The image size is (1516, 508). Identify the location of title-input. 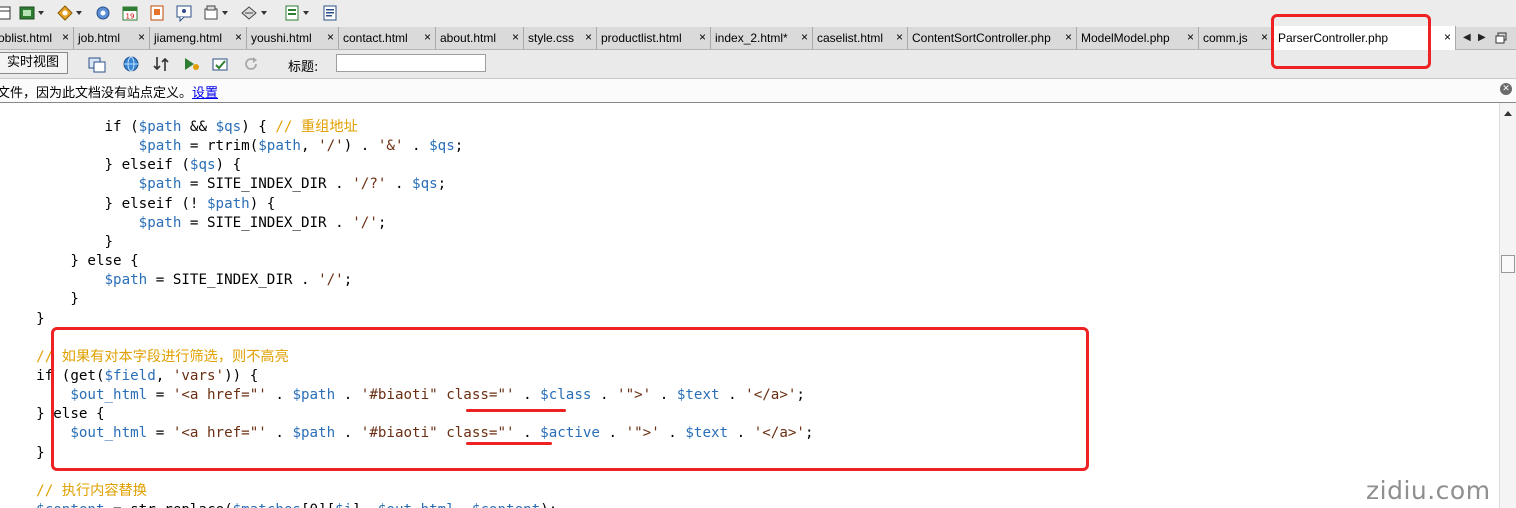
(411, 63).